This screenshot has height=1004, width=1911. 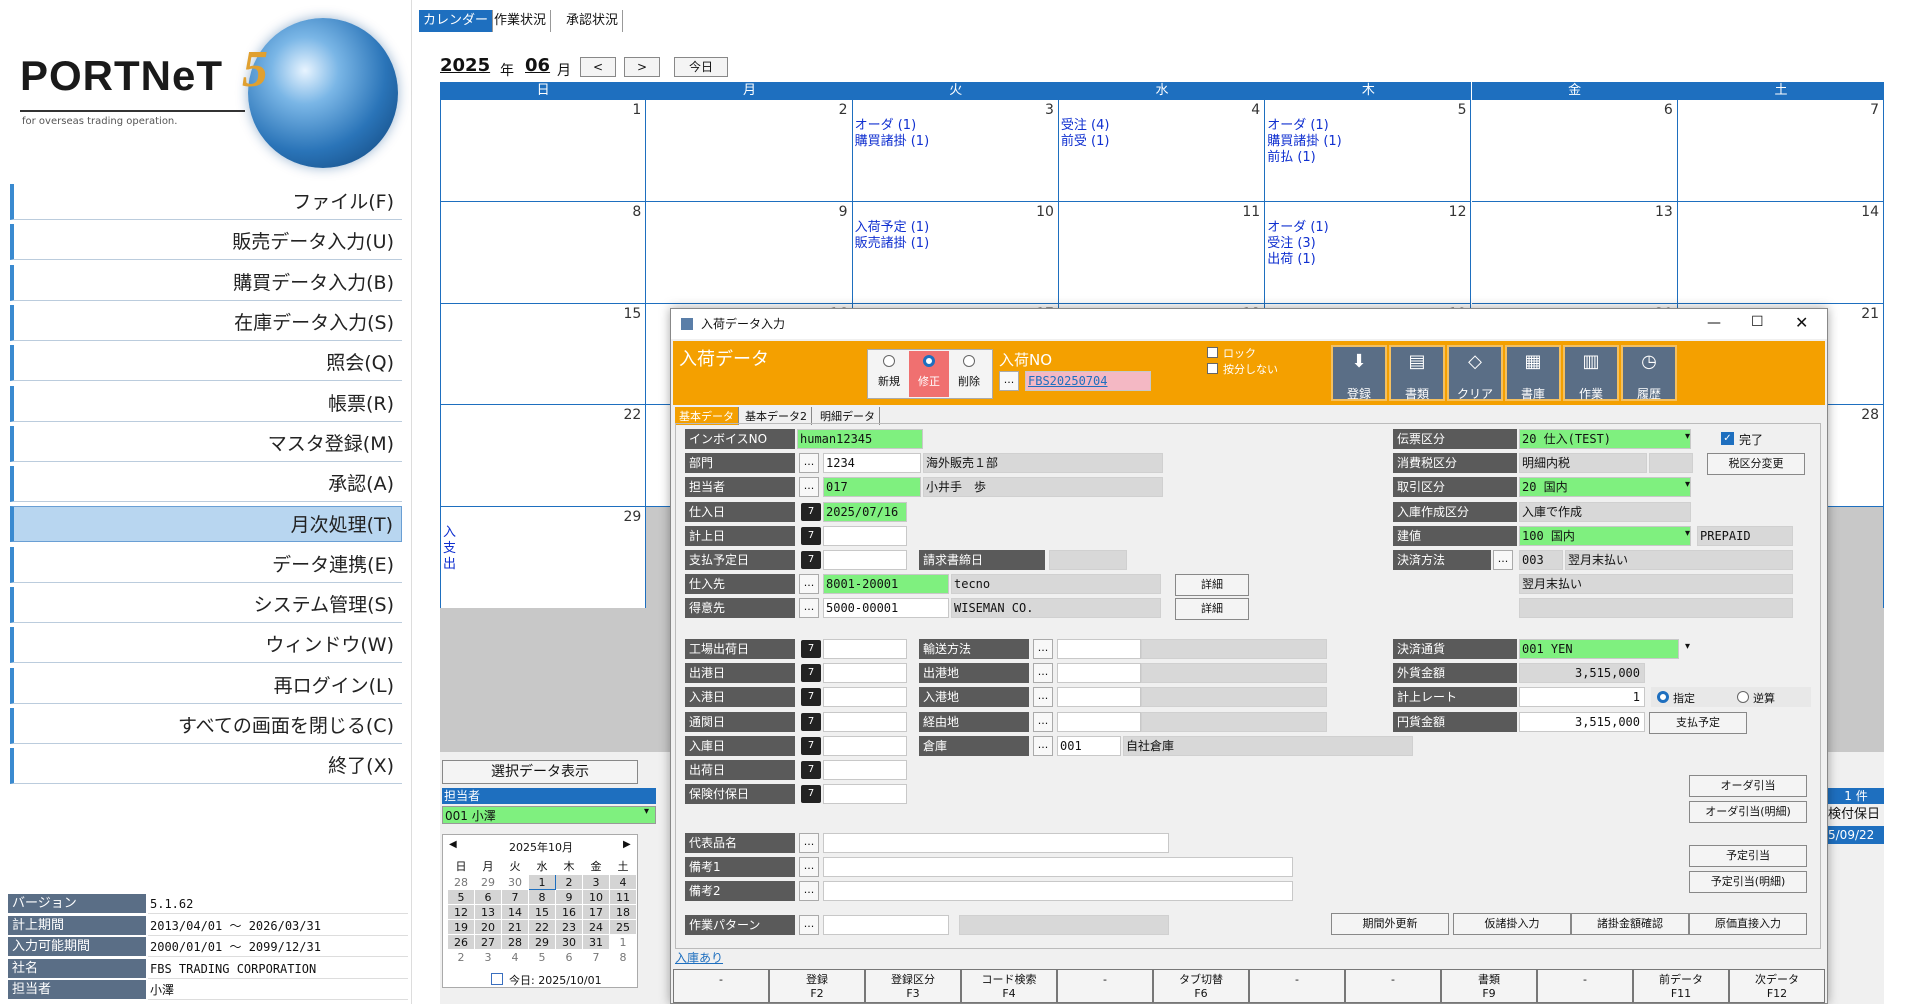 What do you see at coordinates (623, 912) in the screenshot?
I see `mini-day: 18` at bounding box center [623, 912].